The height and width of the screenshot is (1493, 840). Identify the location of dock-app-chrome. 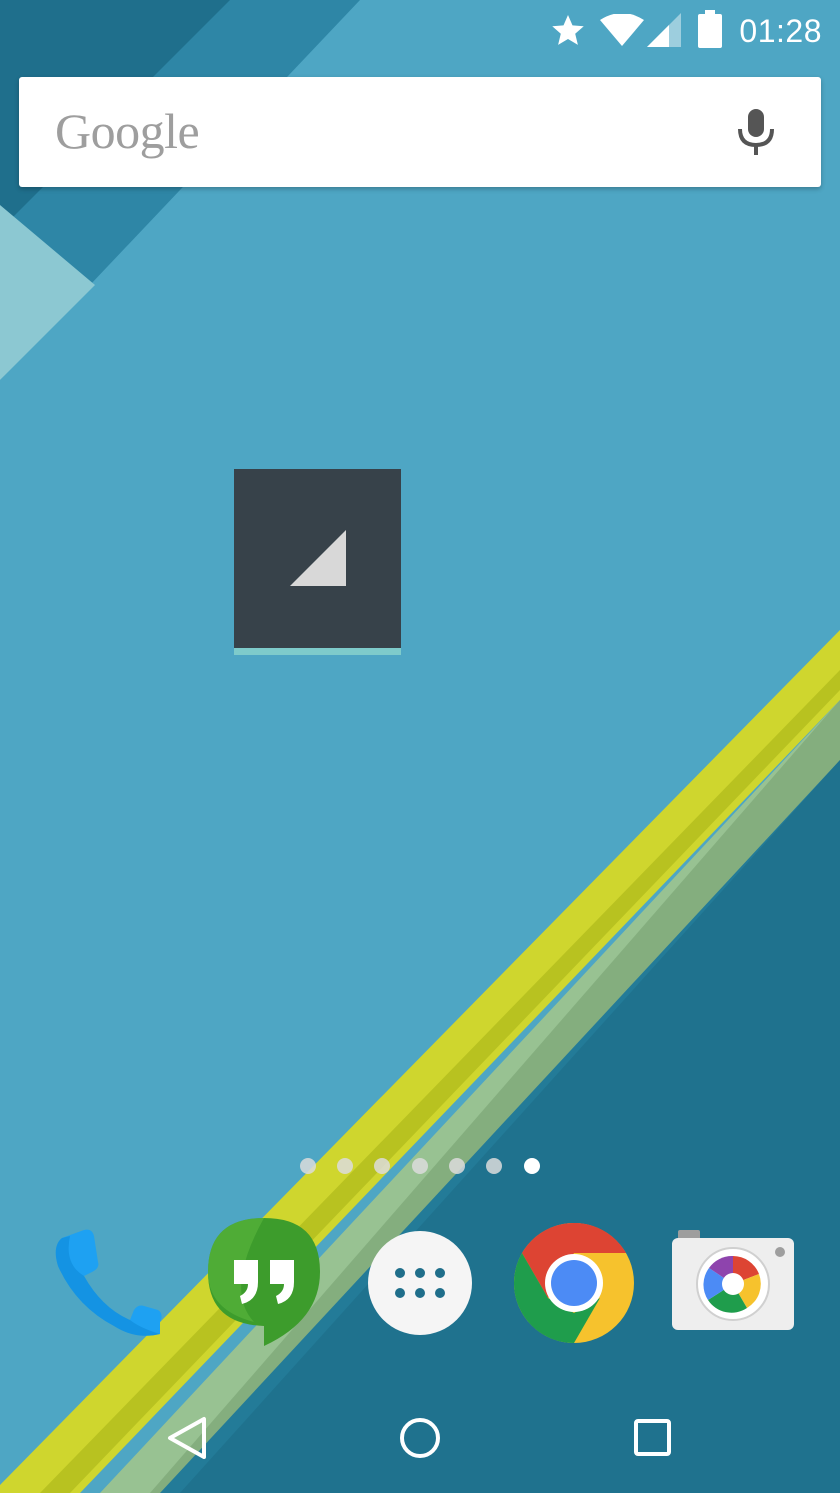
(574, 1282).